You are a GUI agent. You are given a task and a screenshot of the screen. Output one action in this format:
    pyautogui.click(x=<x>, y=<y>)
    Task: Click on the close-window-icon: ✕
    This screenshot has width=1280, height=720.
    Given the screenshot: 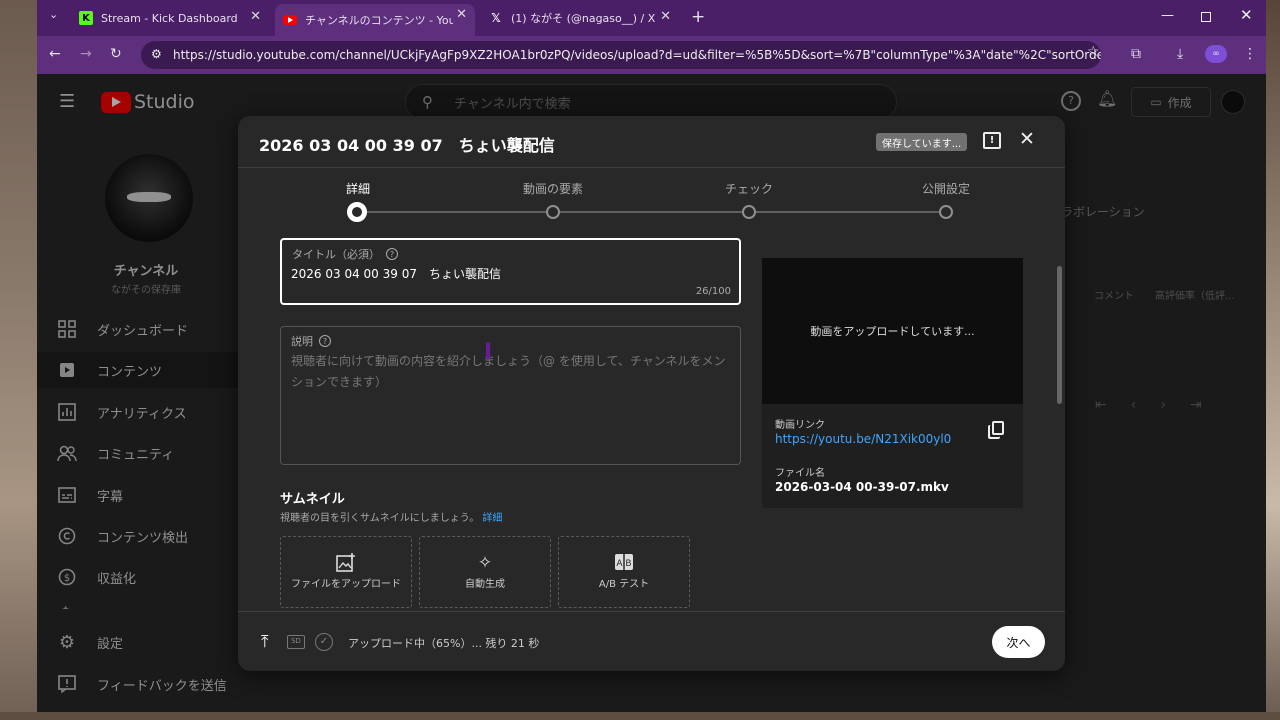 What is the action you would take?
    pyautogui.click(x=1246, y=15)
    